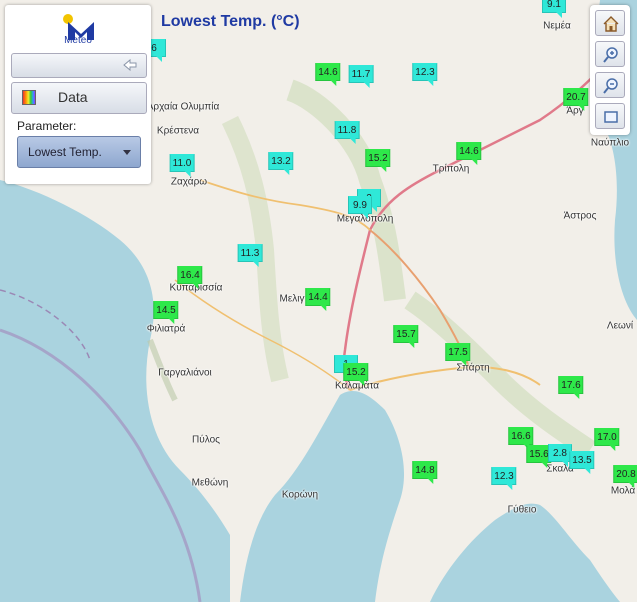 The image size is (637, 602). What do you see at coordinates (458, 354) in the screenshot?
I see `temperature-marker: 17.5` at bounding box center [458, 354].